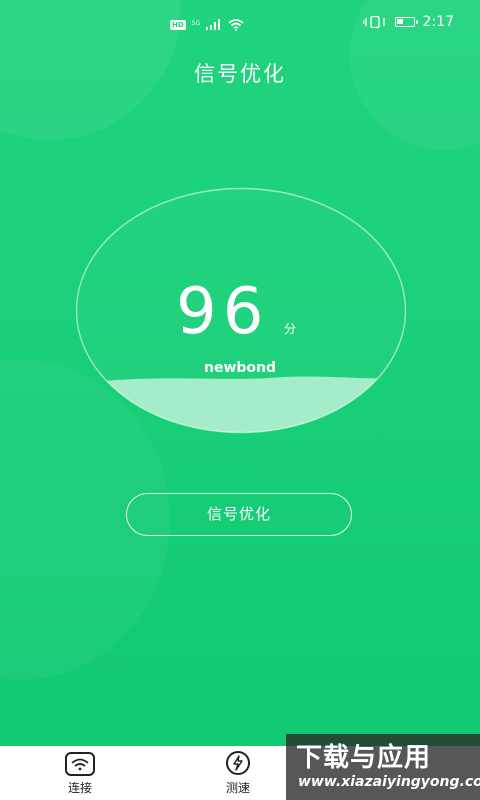  I want to click on nav-label-speedtest: 测速, so click(237, 788).